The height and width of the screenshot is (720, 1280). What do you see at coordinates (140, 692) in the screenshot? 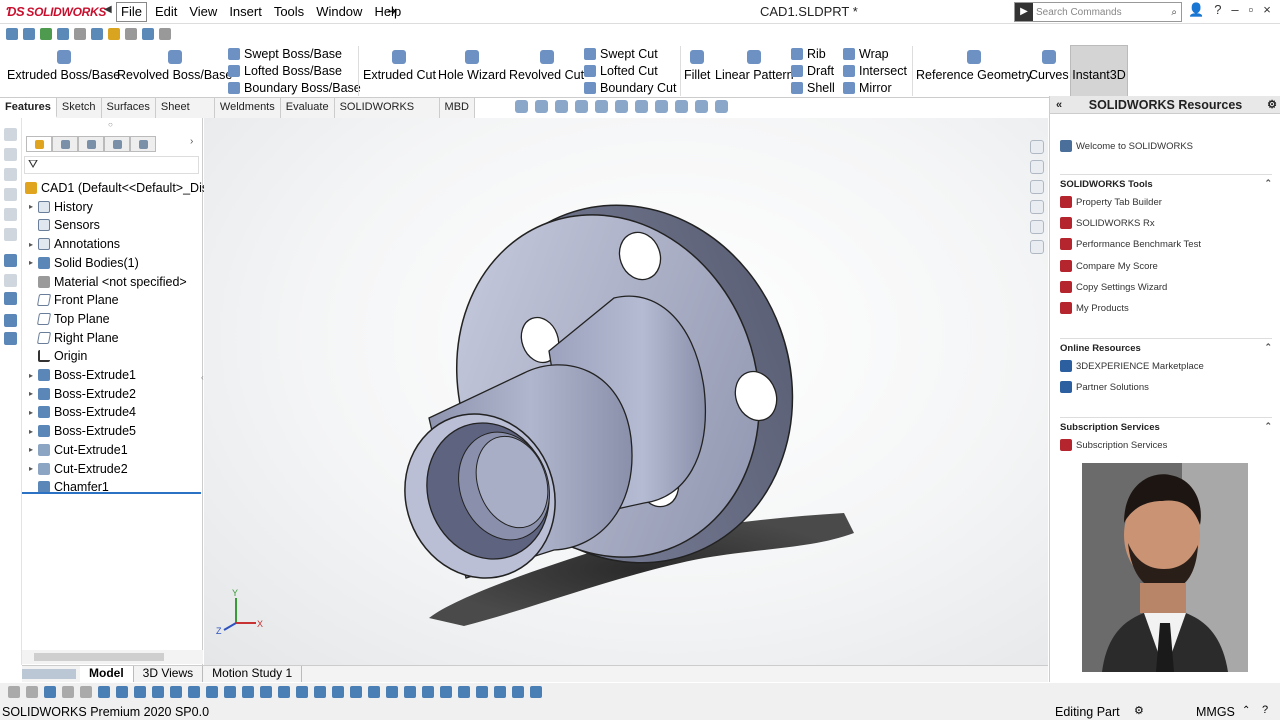
I see `filter-faces-icon` at bounding box center [140, 692].